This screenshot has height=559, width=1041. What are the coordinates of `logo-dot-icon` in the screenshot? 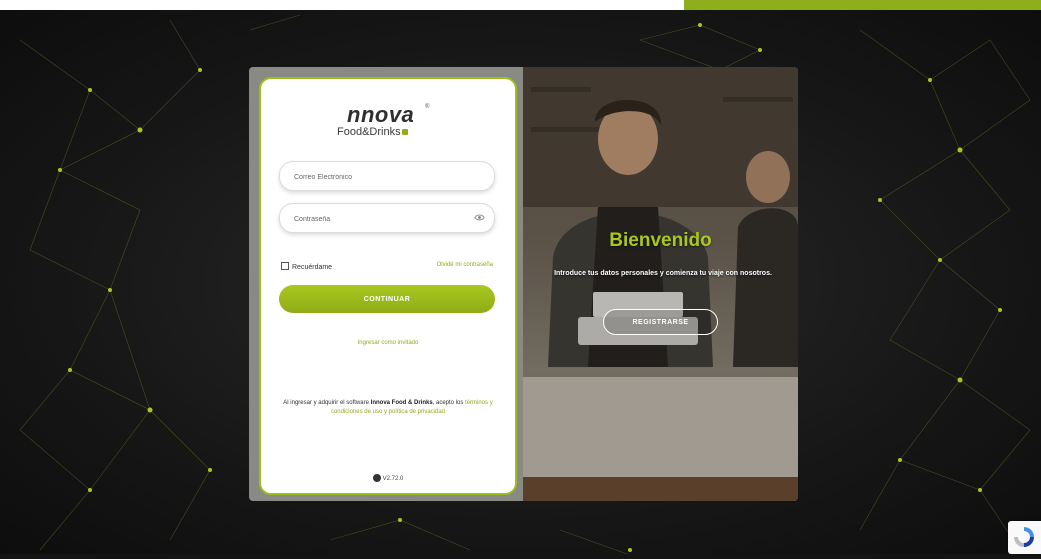 It's located at (404, 132).